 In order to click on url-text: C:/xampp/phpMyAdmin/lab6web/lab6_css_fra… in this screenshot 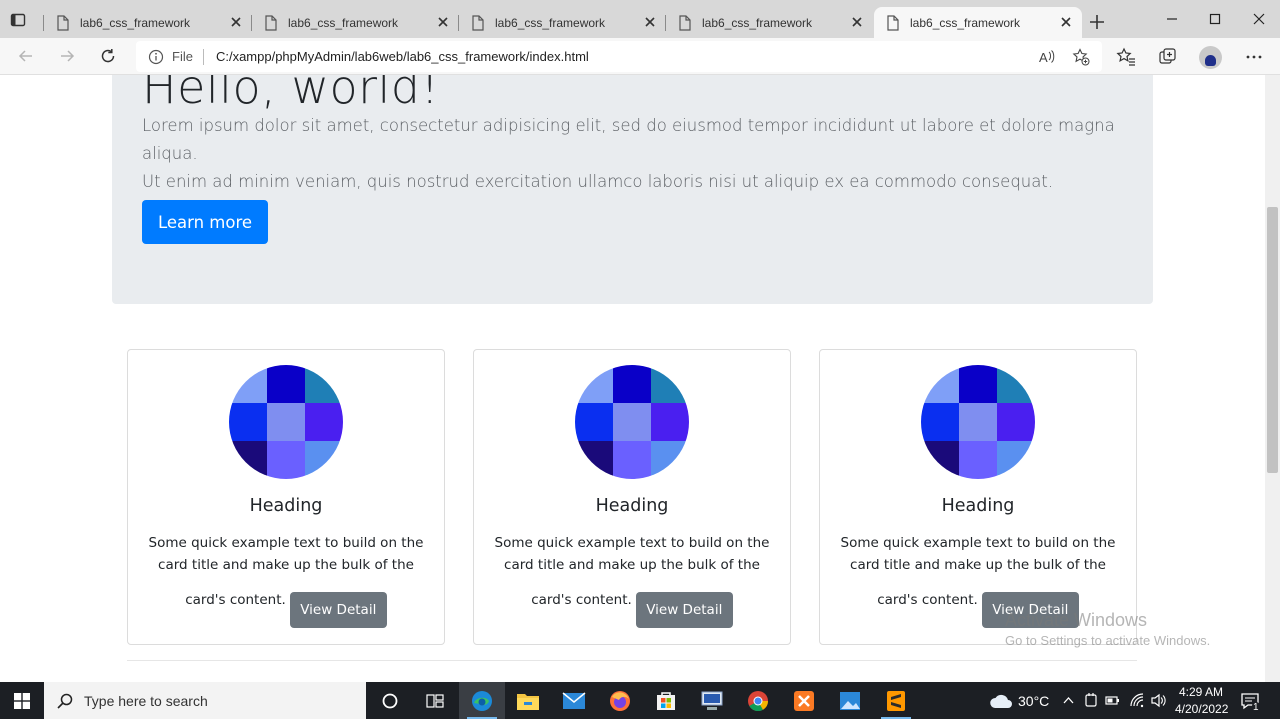, I will do `click(402, 56)`.